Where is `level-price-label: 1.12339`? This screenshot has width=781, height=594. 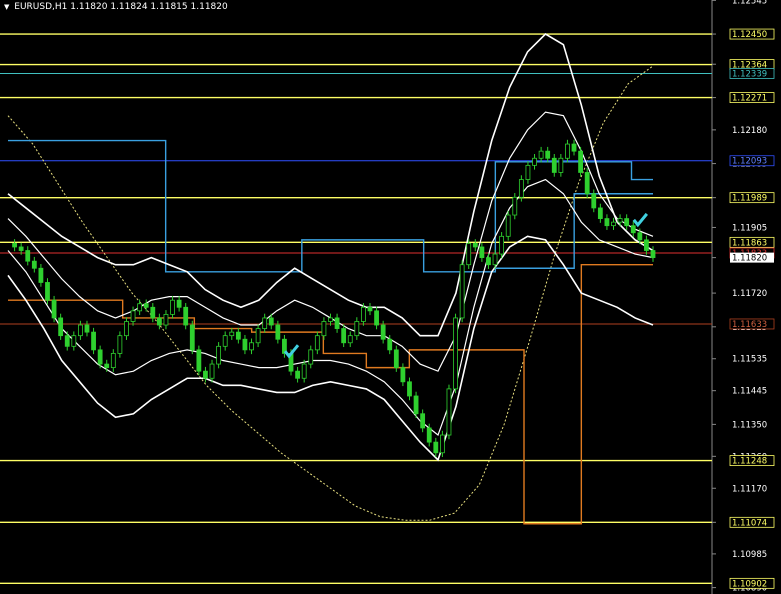 level-price-label: 1.12339 is located at coordinates (749, 74).